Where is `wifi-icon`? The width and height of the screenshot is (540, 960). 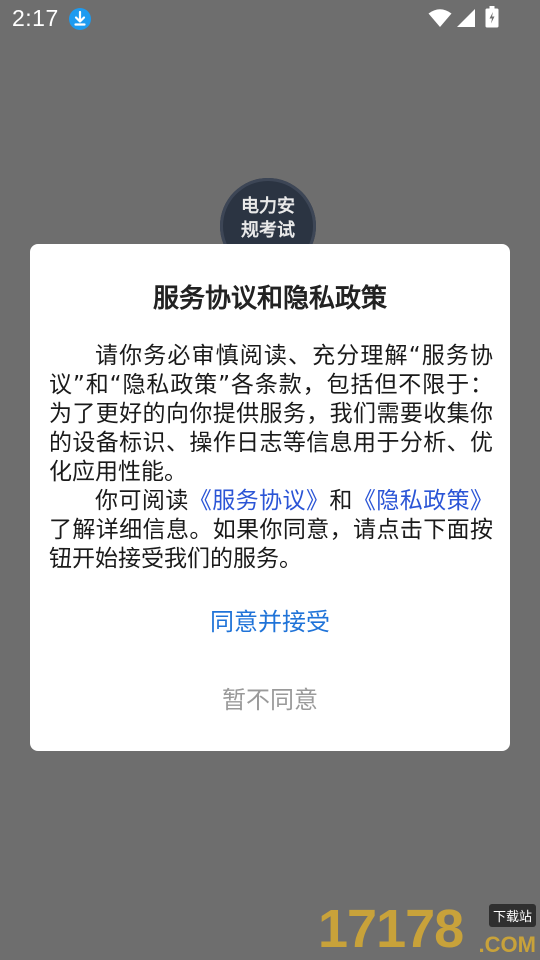
wifi-icon is located at coordinates (440, 18).